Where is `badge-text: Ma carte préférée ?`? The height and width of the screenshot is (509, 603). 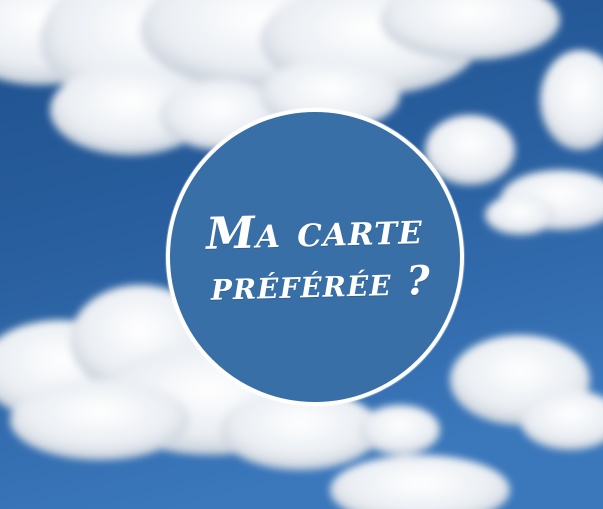
badge-text: Ma carte préférée ? is located at coordinates (315, 256).